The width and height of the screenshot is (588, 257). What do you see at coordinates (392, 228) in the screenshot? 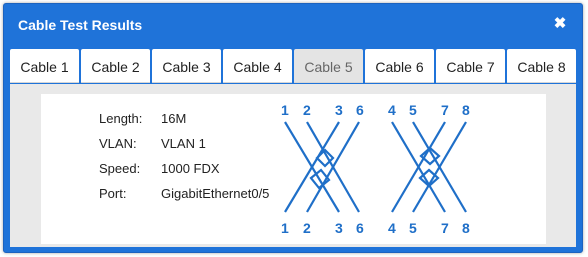
I see `pin-bottom-4: 4` at bounding box center [392, 228].